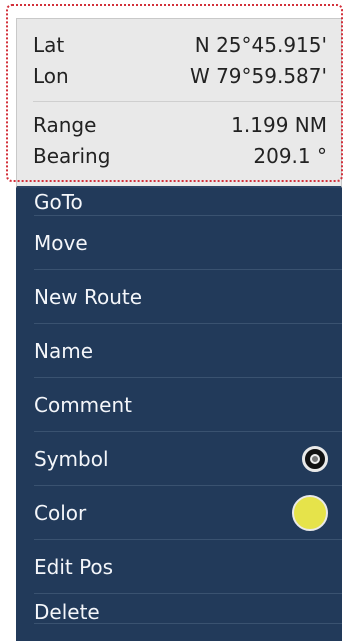 Image resolution: width=351 pixels, height=641 pixels. What do you see at coordinates (74, 567) in the screenshot?
I see `menu-item-label: Edit Pos` at bounding box center [74, 567].